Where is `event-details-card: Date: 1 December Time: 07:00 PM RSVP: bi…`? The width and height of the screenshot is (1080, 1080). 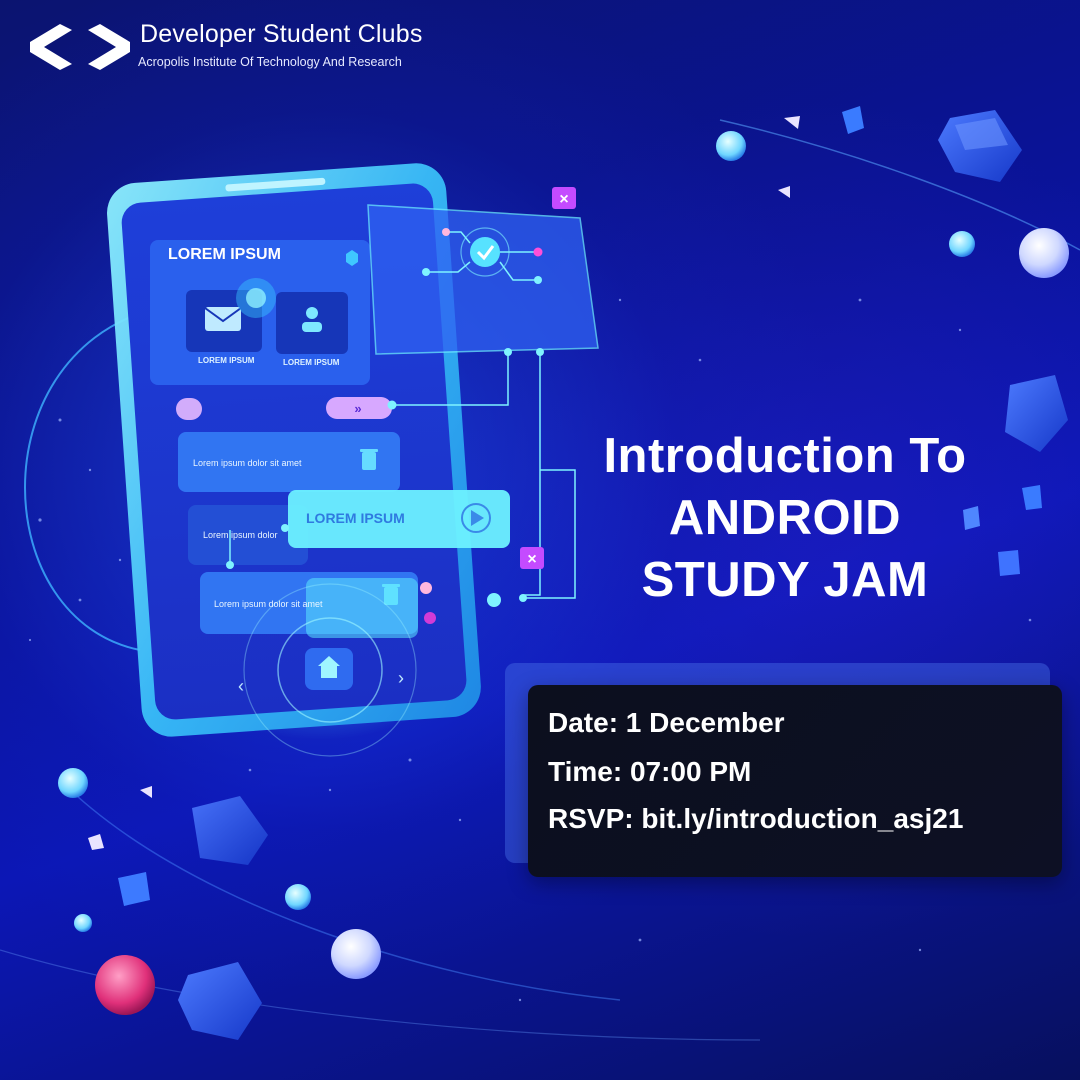 event-details-card: Date: 1 December Time: 07:00 PM RSVP: bi… is located at coordinates (795, 781).